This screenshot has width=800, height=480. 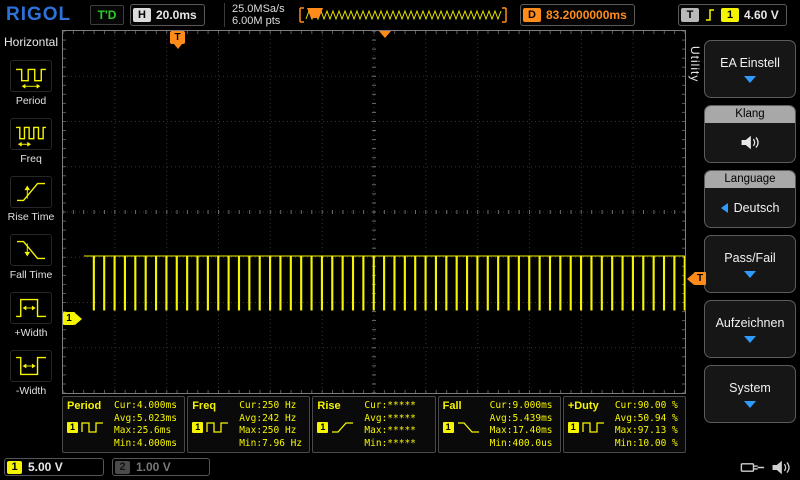 I want to click on measurement-value: Min:*****, so click(x=390, y=443).